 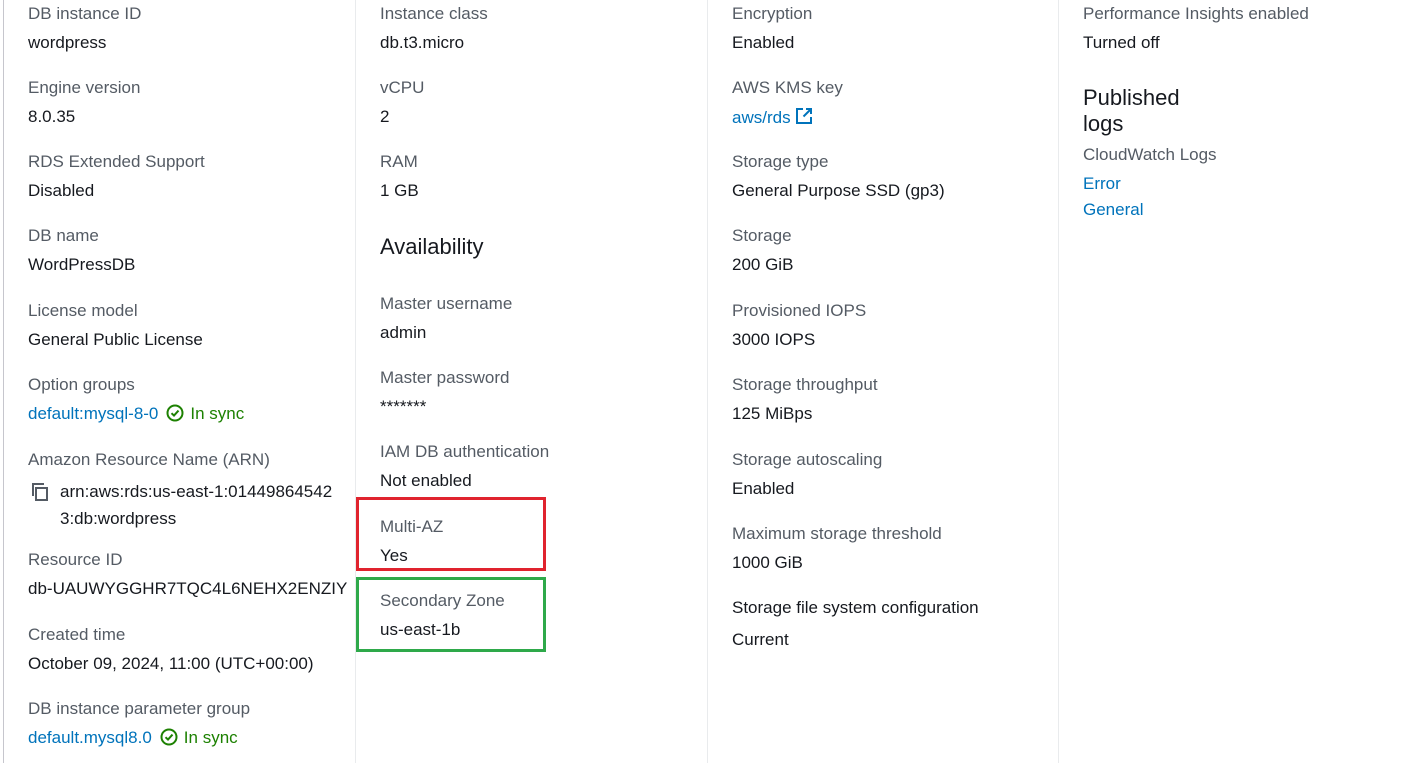 What do you see at coordinates (444, 392) in the screenshot?
I see `field-master-password: Master password *******` at bounding box center [444, 392].